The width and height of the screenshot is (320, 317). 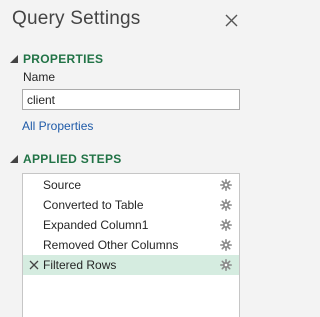 I want to click on name-label: Name, so click(x=39, y=77).